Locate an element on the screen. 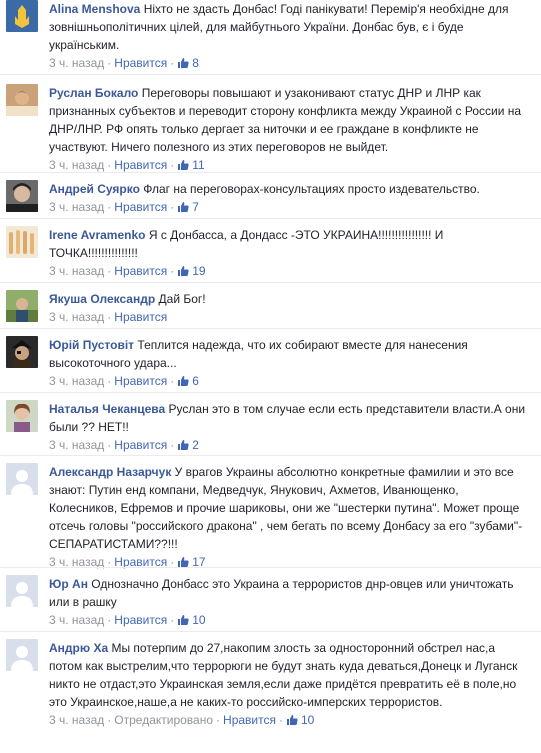 The width and height of the screenshot is (541, 753). comment-meta: 3 ч. назад · Нравится · 7 is located at coordinates (124, 207).